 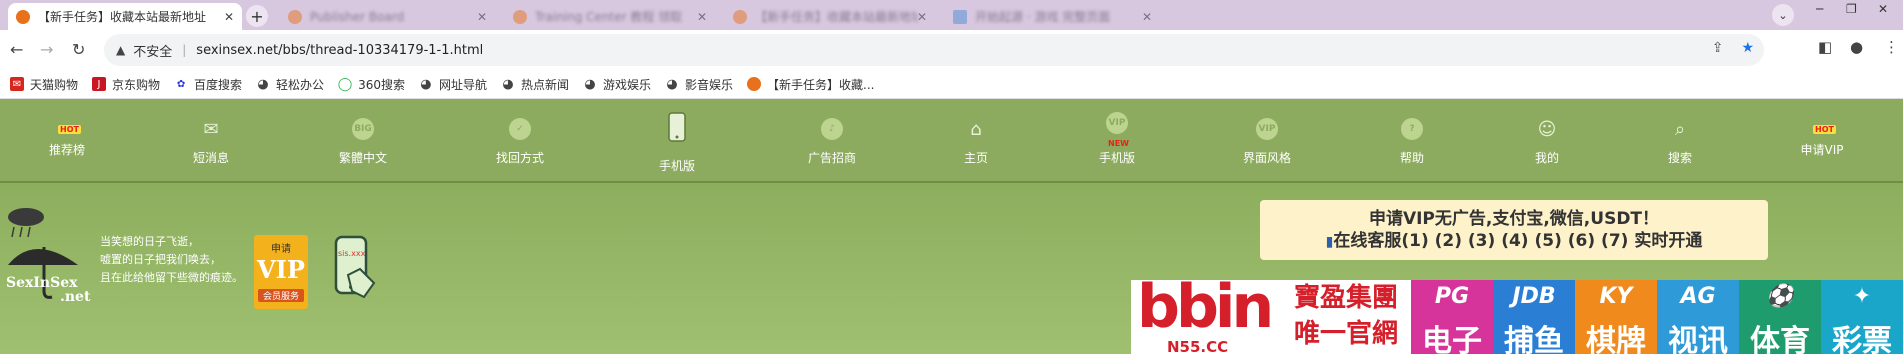 I want to click on jd-icon: J, so click(x=99, y=84).